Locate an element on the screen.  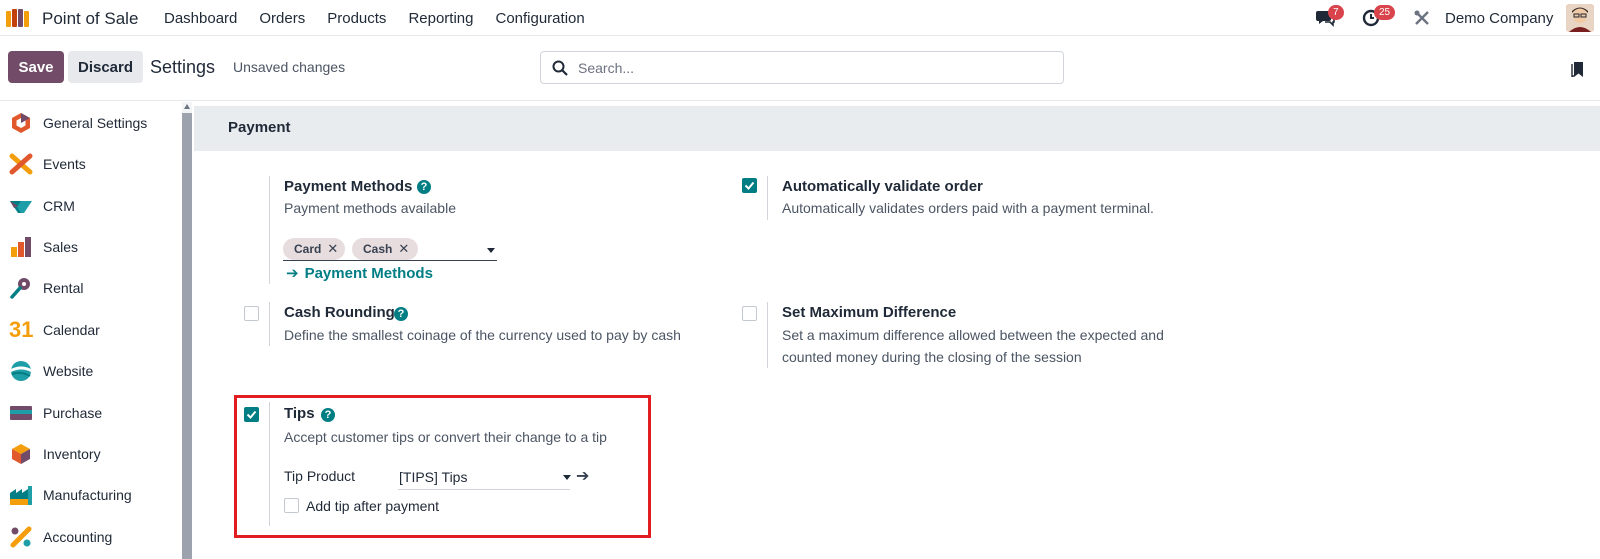
cash-rounding-checkbox is located at coordinates (251, 313).